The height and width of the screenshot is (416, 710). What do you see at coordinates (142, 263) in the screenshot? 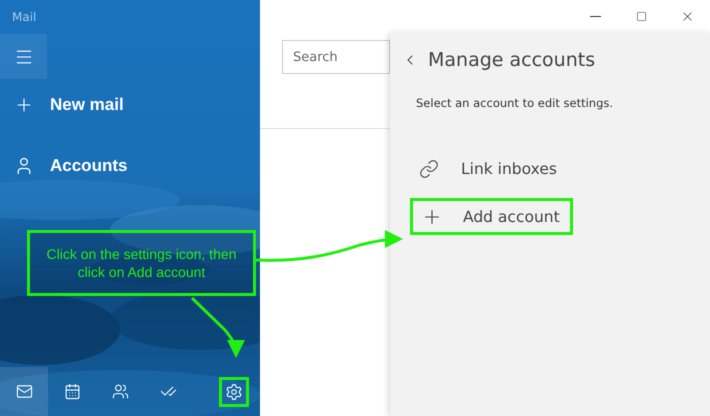
I see `callout-text: Click on the settings icon, then click on Add account` at bounding box center [142, 263].